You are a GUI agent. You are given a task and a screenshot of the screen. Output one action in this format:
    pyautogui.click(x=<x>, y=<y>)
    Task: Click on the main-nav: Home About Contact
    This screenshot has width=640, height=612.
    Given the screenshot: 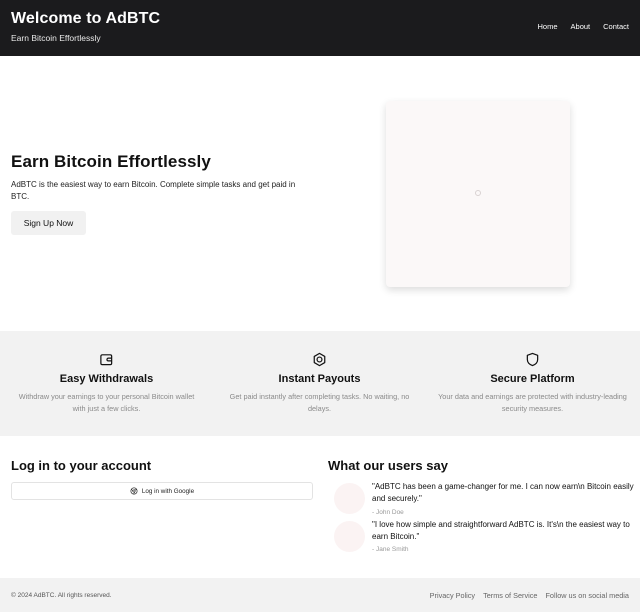 What is the action you would take?
    pyautogui.click(x=583, y=26)
    